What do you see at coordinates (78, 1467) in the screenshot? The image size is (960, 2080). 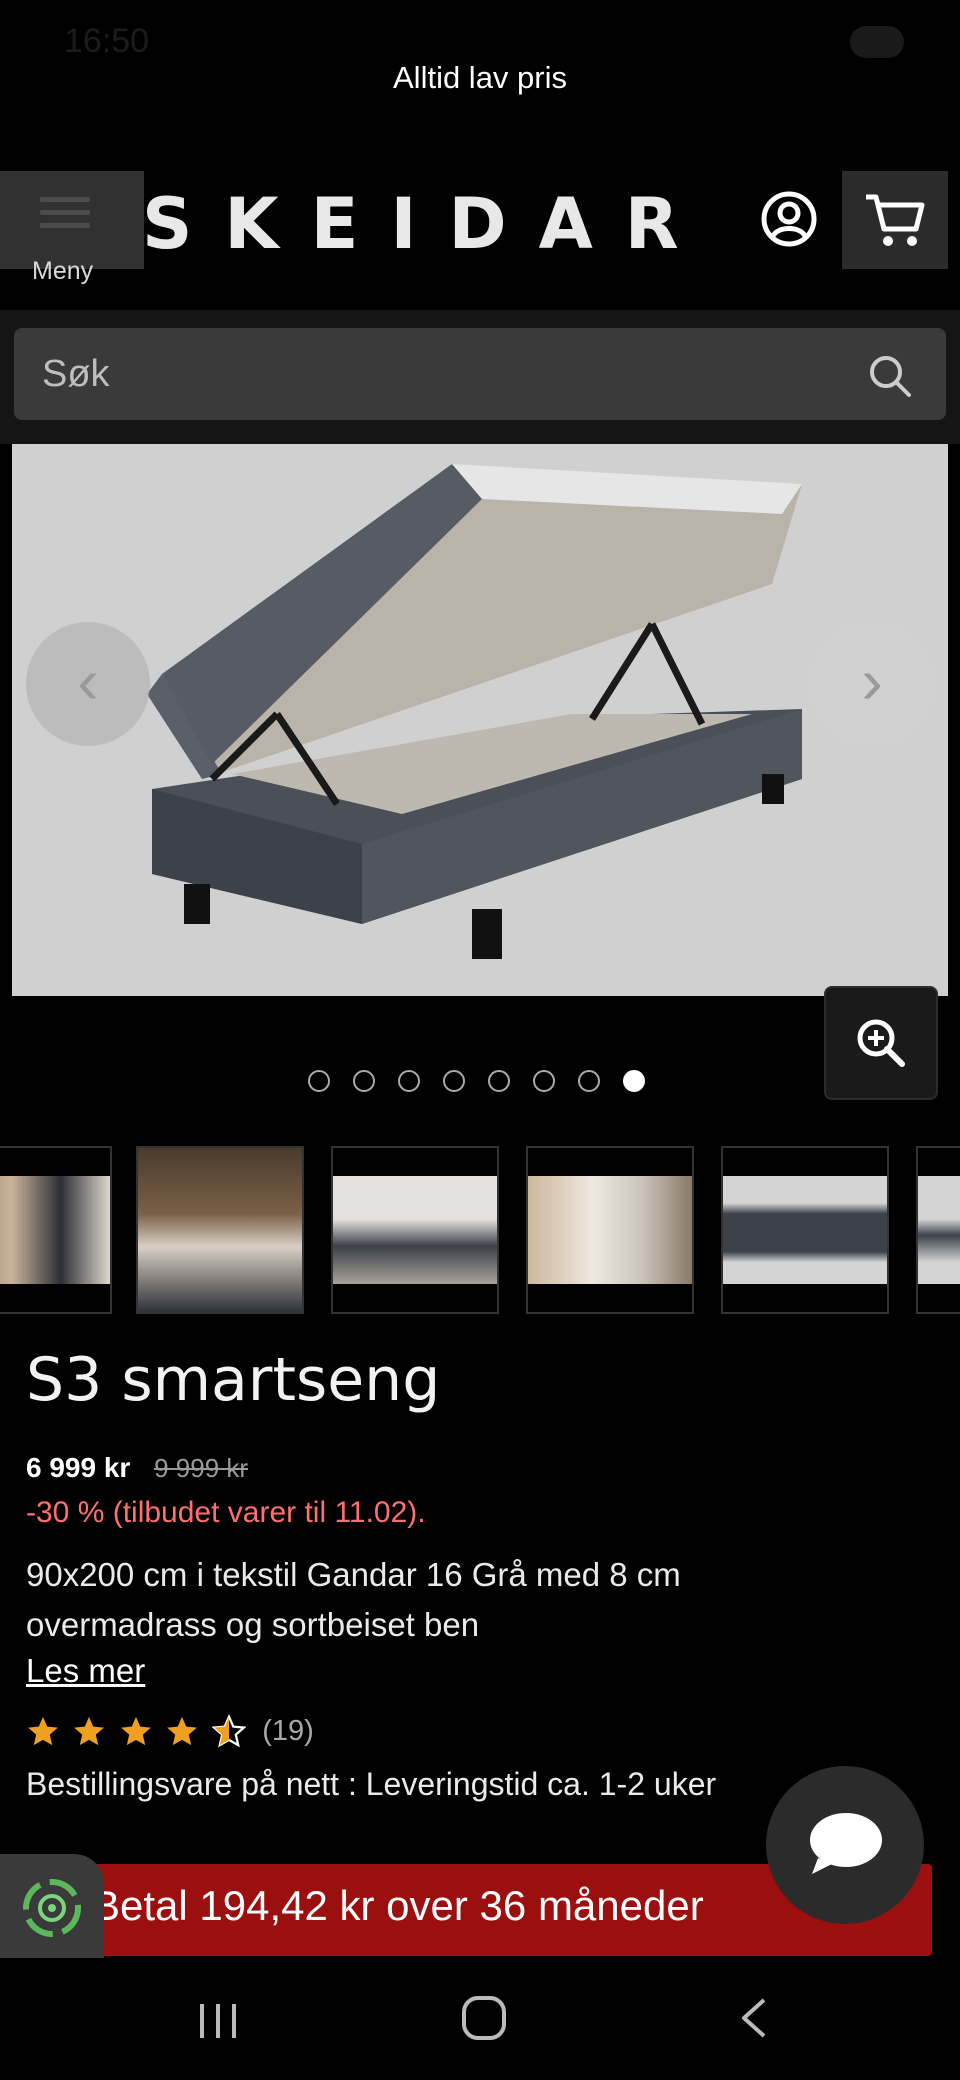 I see `current-price: 6 999 kr` at bounding box center [78, 1467].